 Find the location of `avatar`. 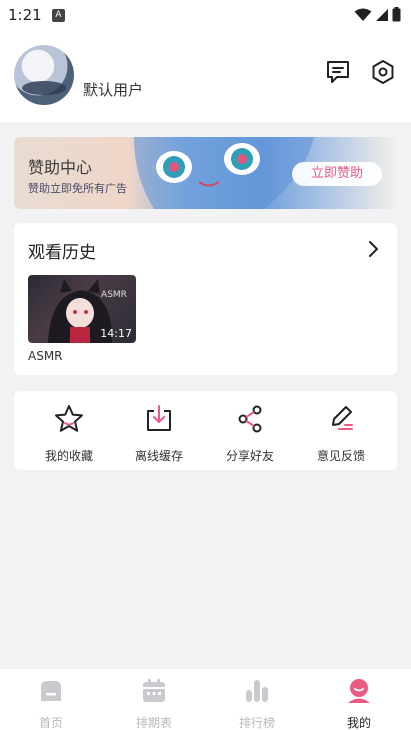

avatar is located at coordinates (44, 75).